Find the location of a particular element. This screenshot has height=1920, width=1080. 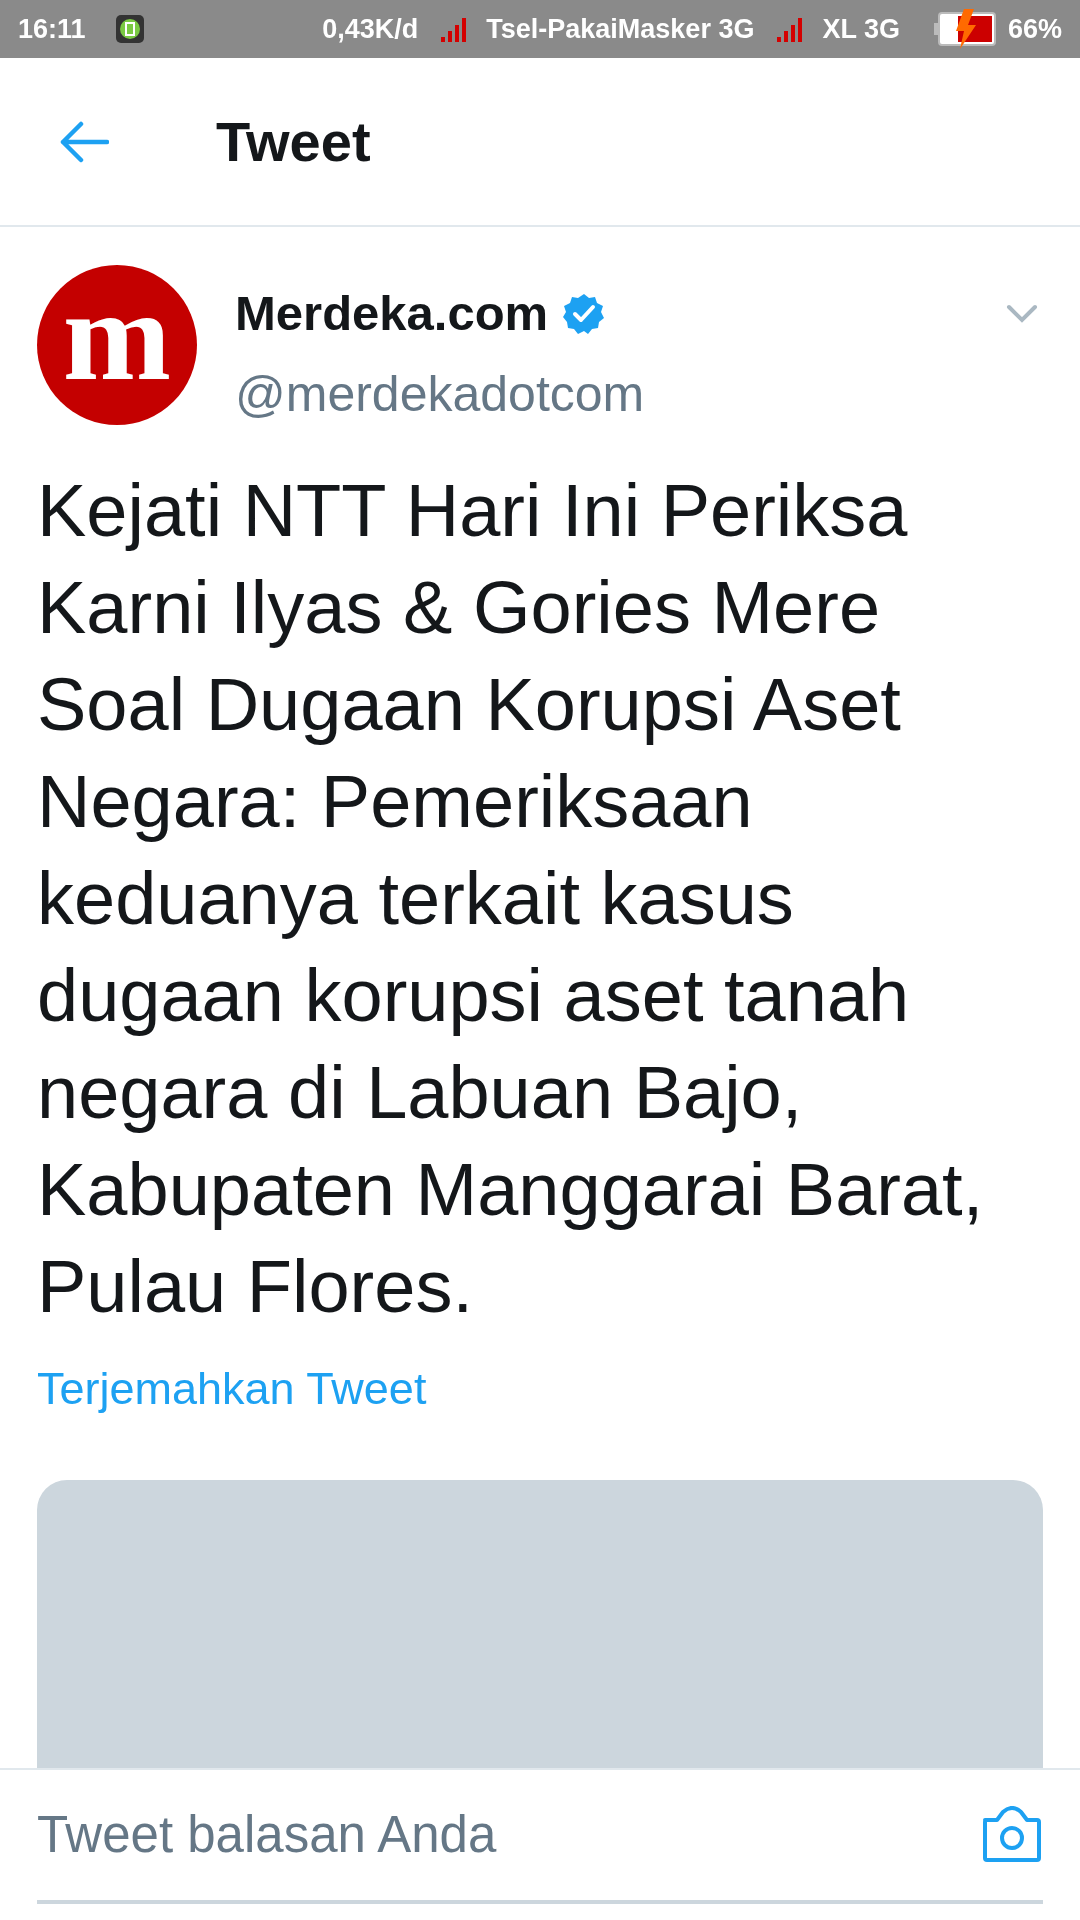

battery-saver-icon is located at coordinates (129, 29).